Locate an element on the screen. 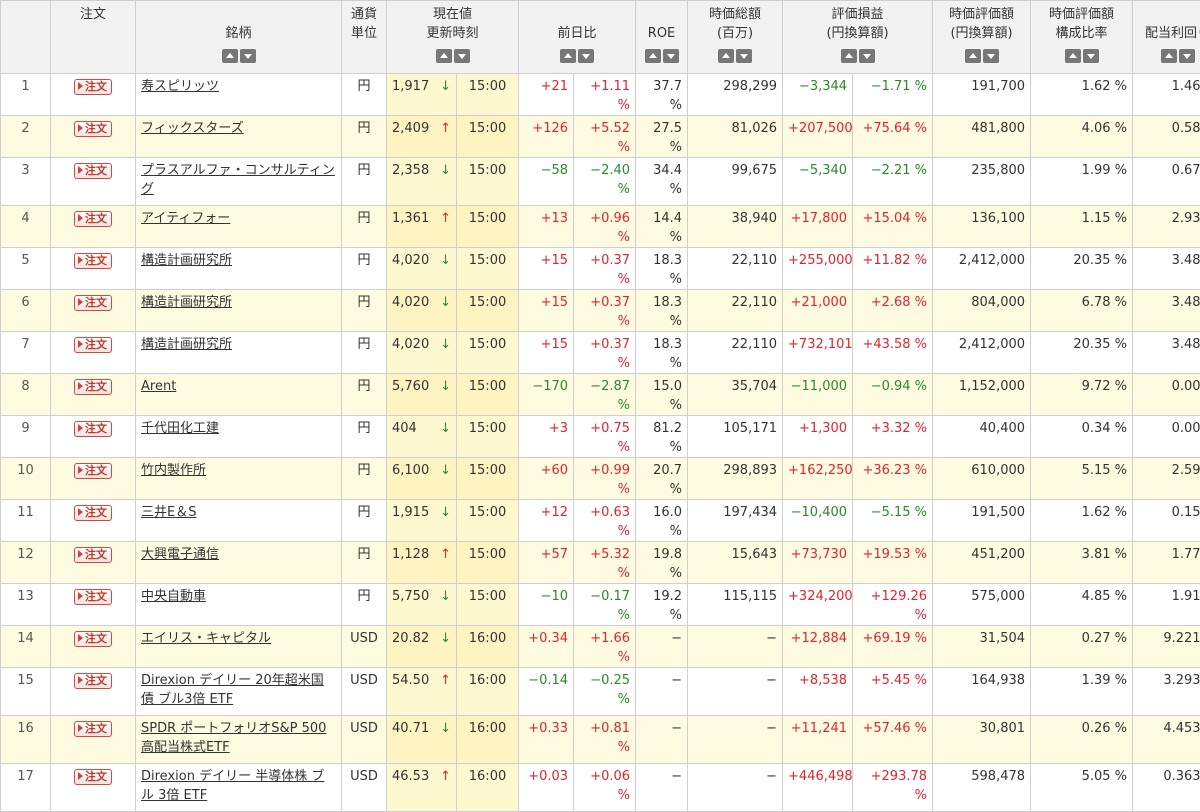  stock-name-link: 竹内製作所 is located at coordinates (173, 470).